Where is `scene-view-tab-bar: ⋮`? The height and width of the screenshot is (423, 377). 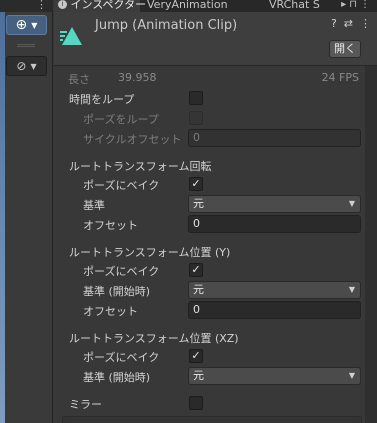 scene-view-tab-bar: ⋮ is located at coordinates (26, 6).